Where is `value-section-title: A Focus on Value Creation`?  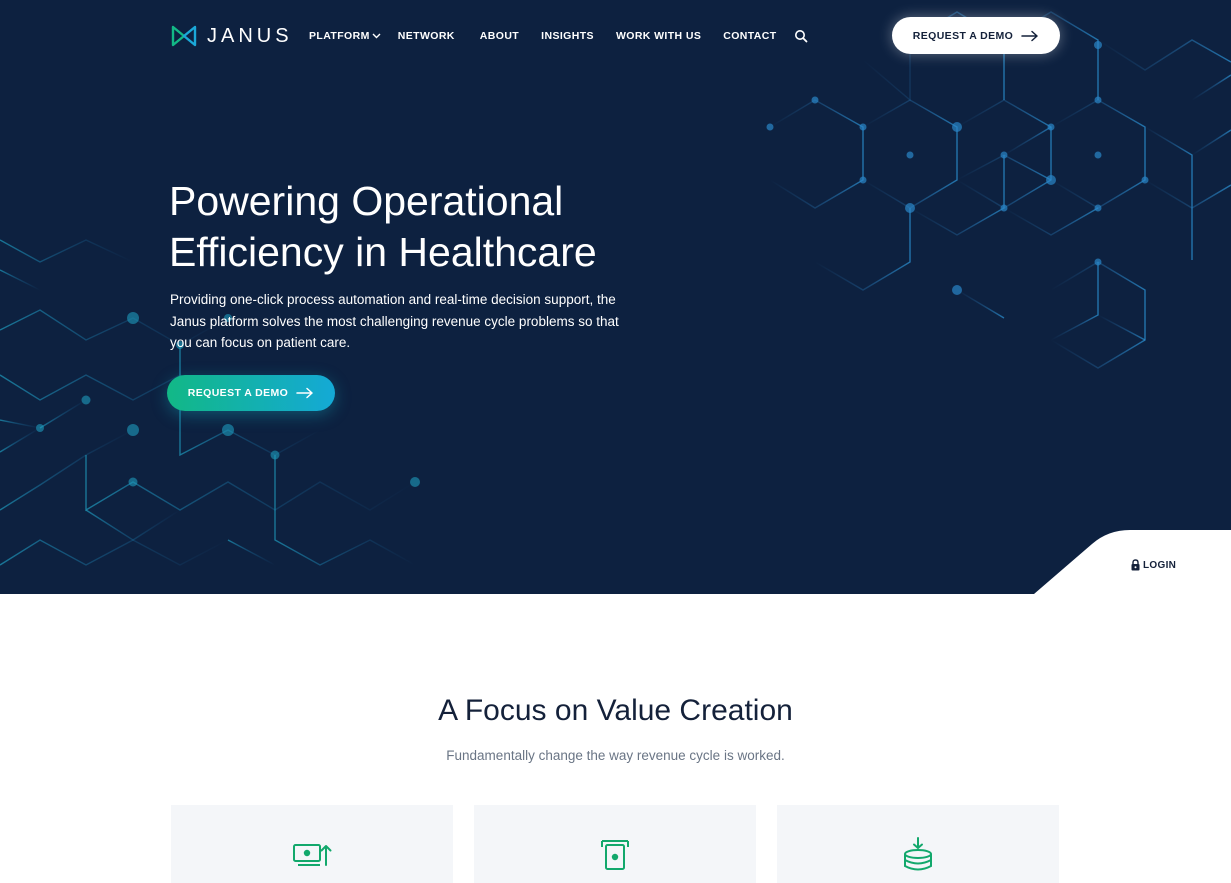 value-section-title: A Focus on Value Creation is located at coordinates (615, 710).